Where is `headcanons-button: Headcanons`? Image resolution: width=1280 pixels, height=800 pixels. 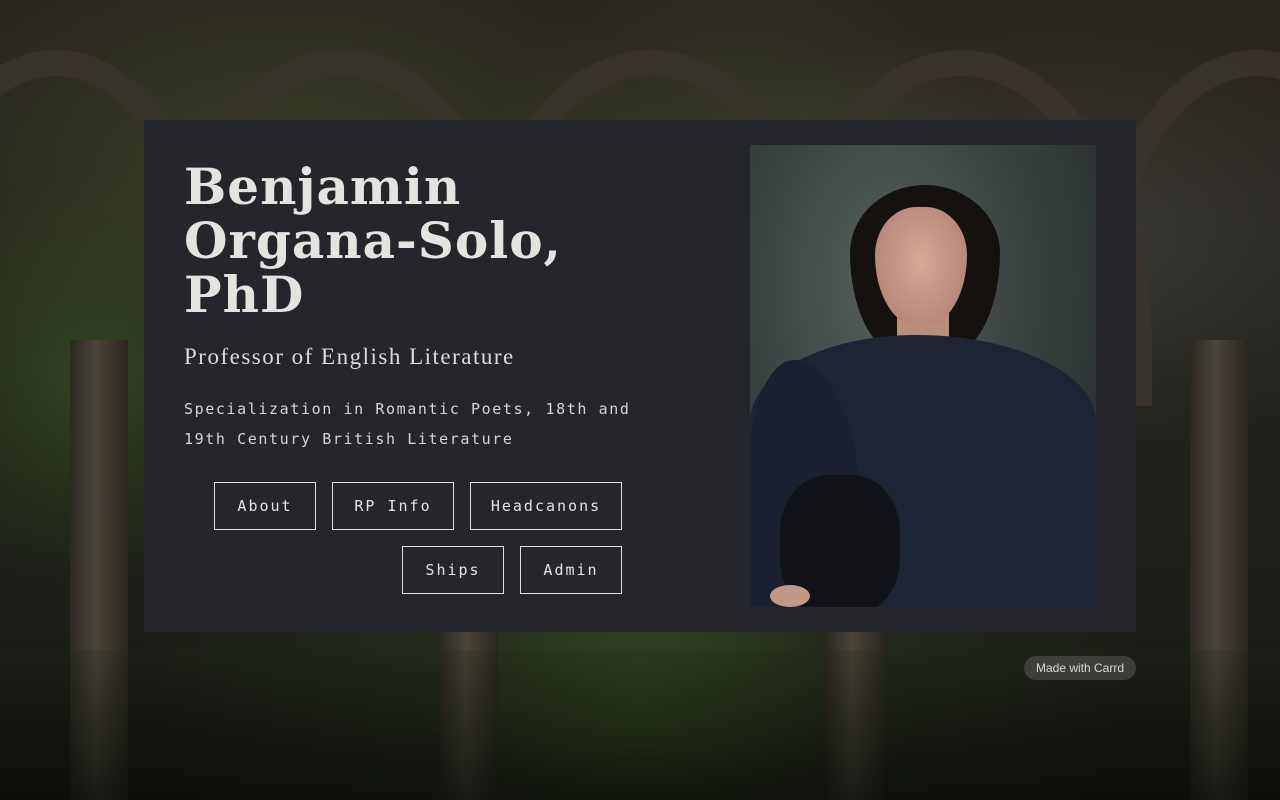
headcanons-button: Headcanons is located at coordinates (546, 506).